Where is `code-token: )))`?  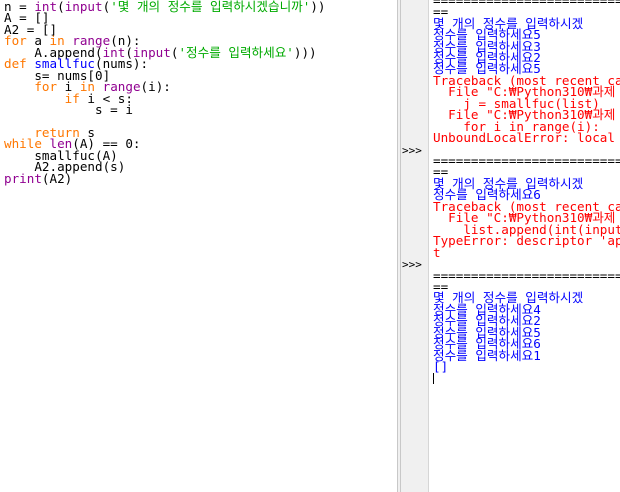
code-token: ))) is located at coordinates (305, 52).